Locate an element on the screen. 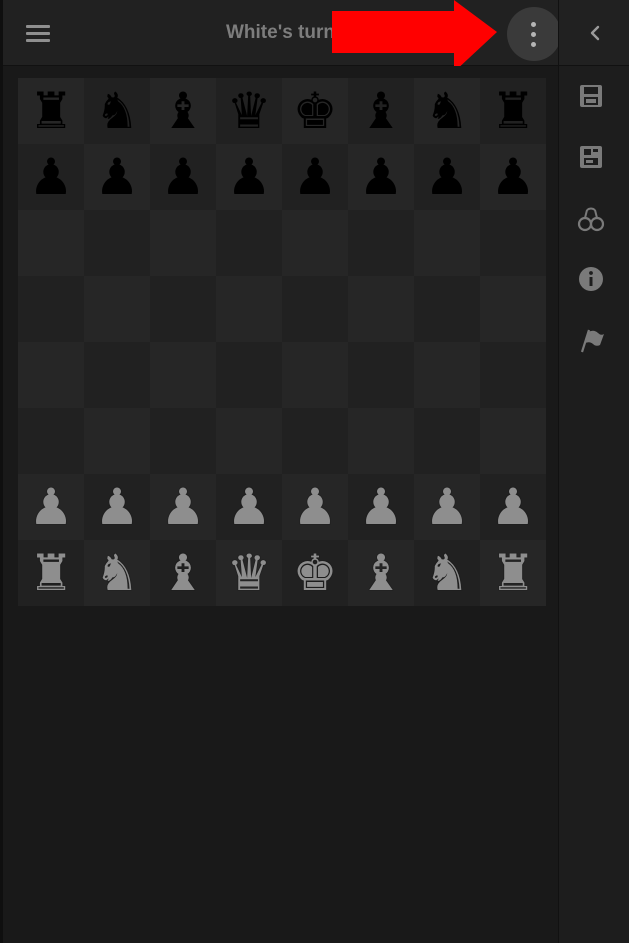 The image size is (629, 943). square-g2: ♟ is located at coordinates (447, 507).